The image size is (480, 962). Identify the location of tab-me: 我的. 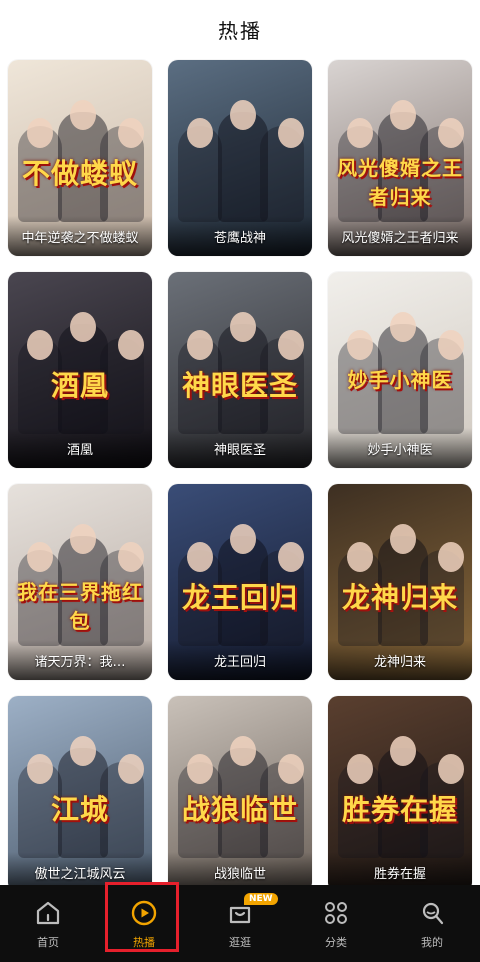
(432, 923).